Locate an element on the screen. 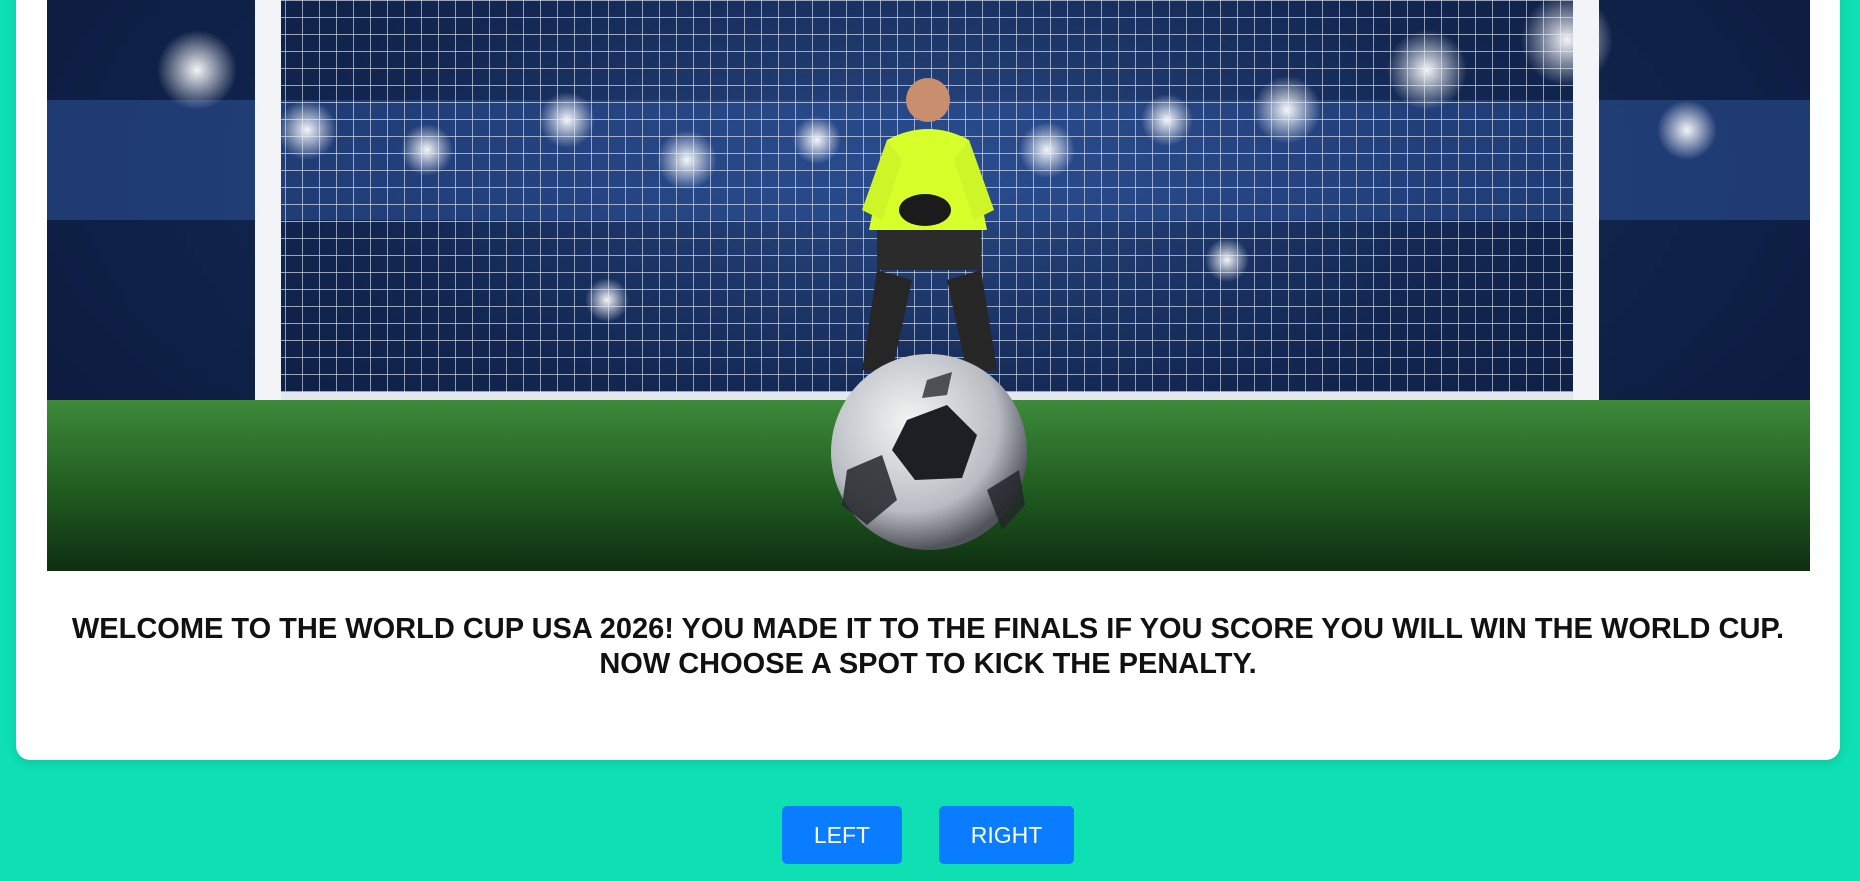 This screenshot has height=881, width=1860. kick-right-button: RIGHT is located at coordinates (1006, 835).